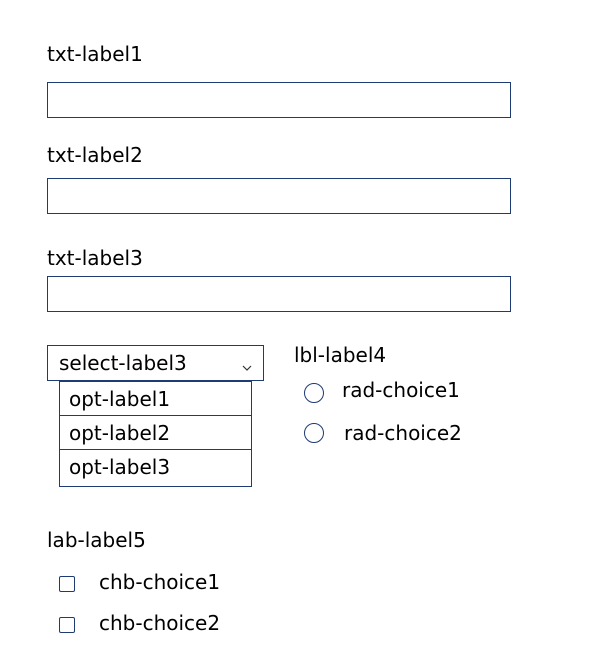  I want to click on txt-label3: txt-label3, so click(95, 258).